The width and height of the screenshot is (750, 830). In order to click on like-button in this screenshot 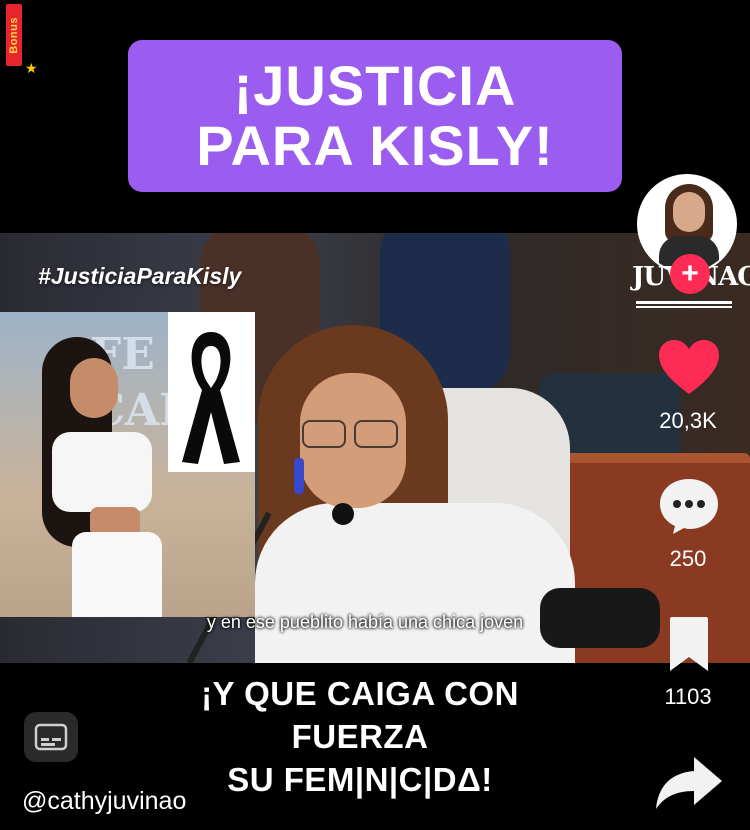, I will do `click(689, 367)`.